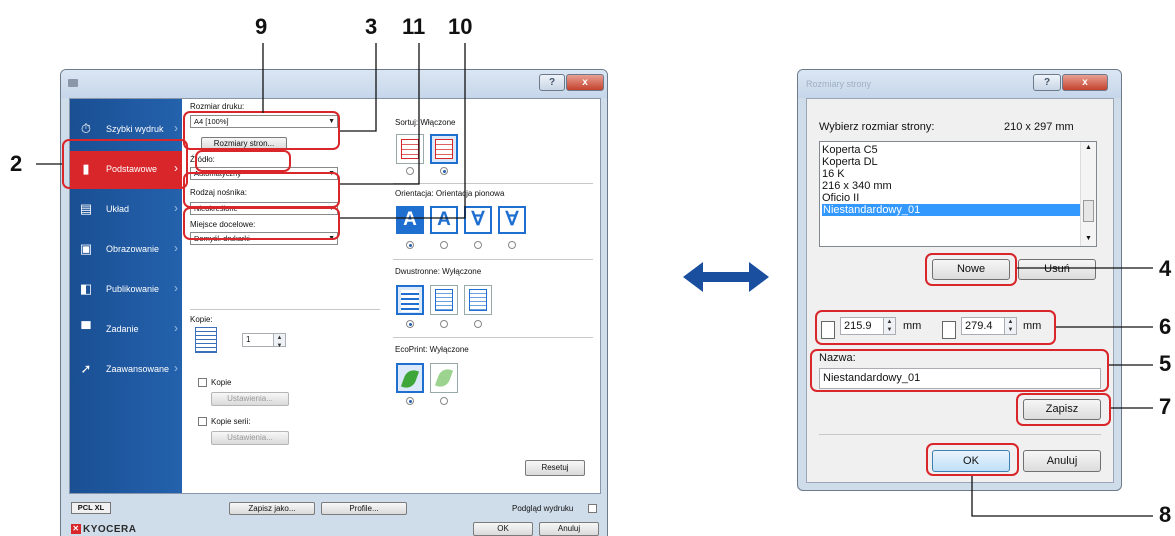  What do you see at coordinates (126, 290) in the screenshot?
I see `sidebar-item-publishing: ◧ Publikowanie ›` at bounding box center [126, 290].